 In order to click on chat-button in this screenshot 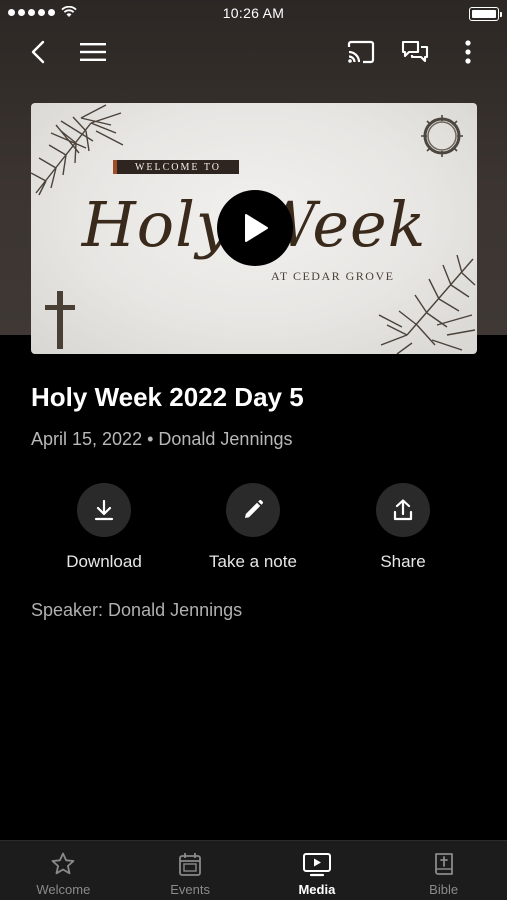, I will do `click(415, 52)`.